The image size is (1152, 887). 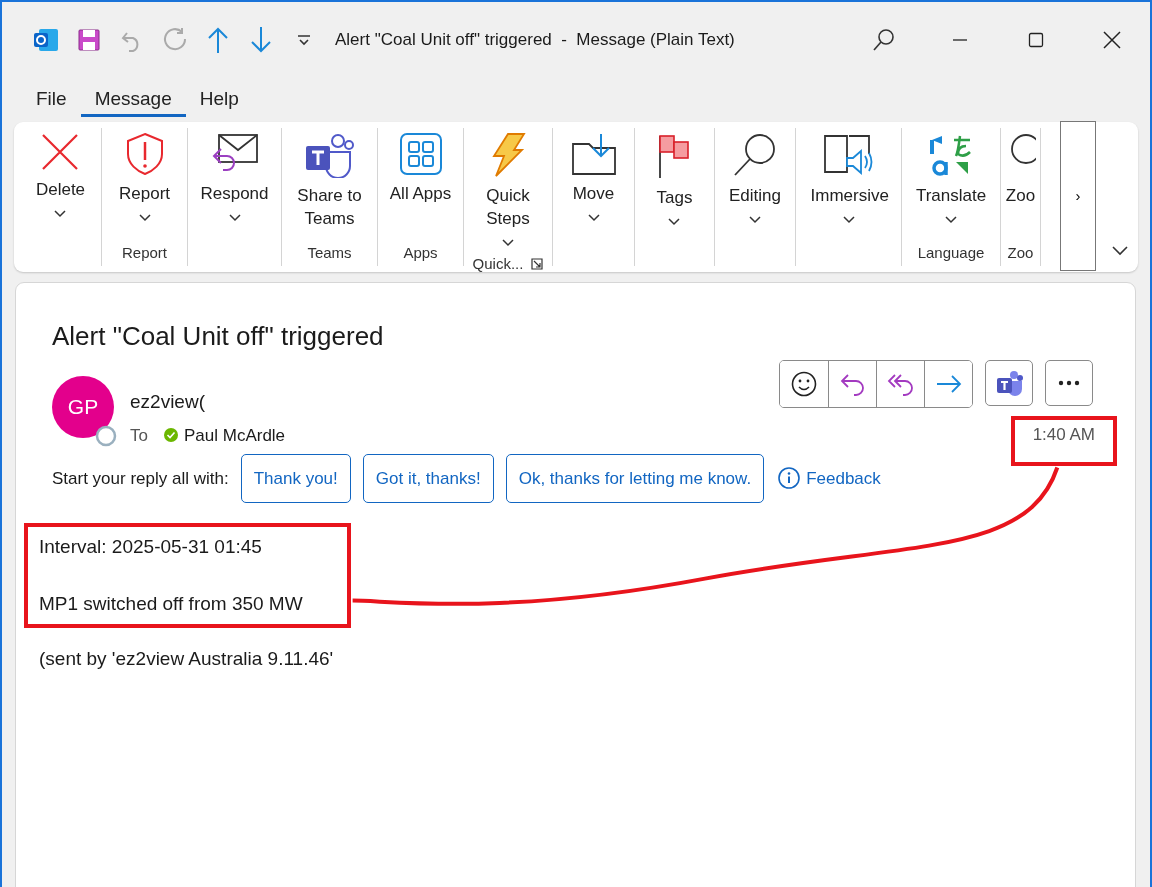 I want to click on reply-icon, so click(x=852, y=384).